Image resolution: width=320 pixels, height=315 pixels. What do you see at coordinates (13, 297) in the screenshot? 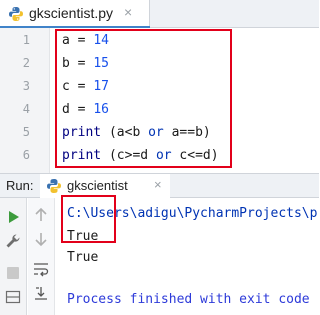
I see `layout-icon` at bounding box center [13, 297].